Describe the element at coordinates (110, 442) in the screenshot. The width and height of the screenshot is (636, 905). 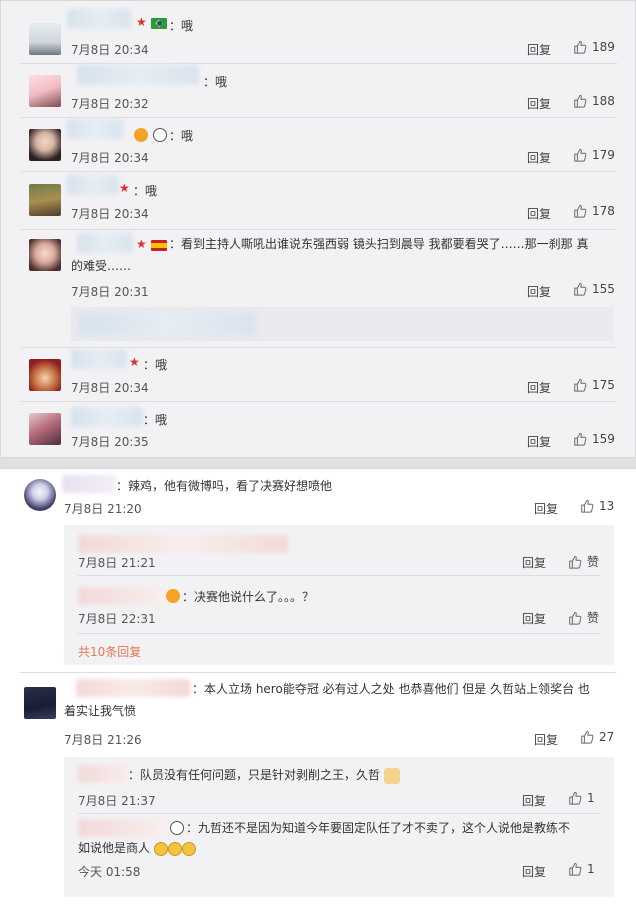
I see `comment-time: 7月8日 20:35` at that location.